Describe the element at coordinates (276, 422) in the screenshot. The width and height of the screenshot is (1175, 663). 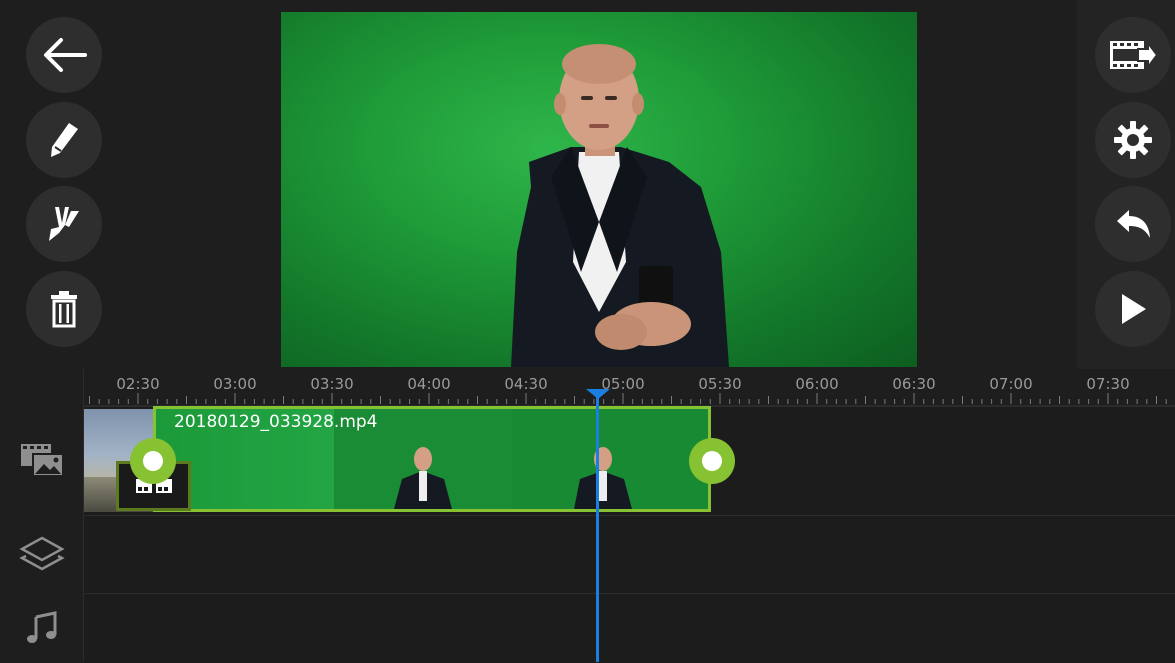
I see `clip-filename: 20180129_033928.mp4` at that location.